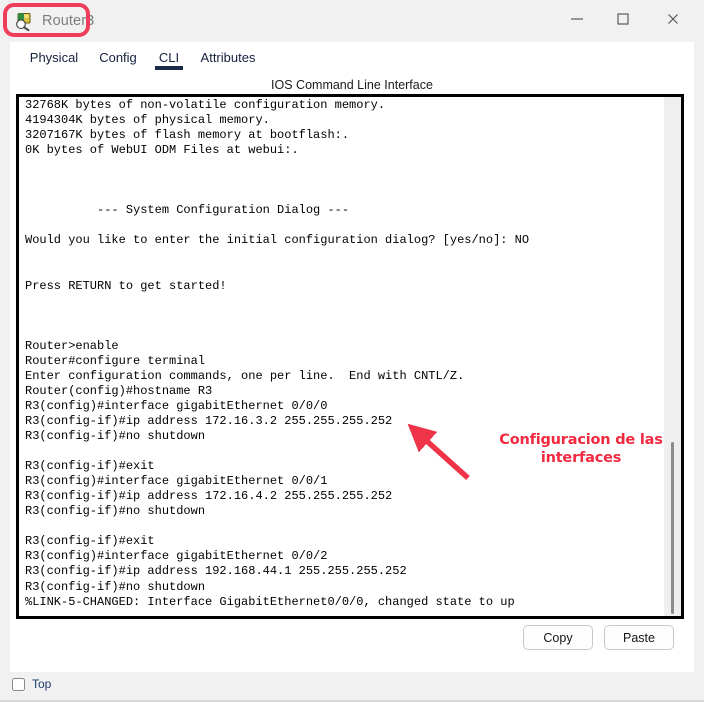 This screenshot has height=702, width=704. What do you see at coordinates (42, 684) in the screenshot?
I see `top-checkbox-label: Top` at bounding box center [42, 684].